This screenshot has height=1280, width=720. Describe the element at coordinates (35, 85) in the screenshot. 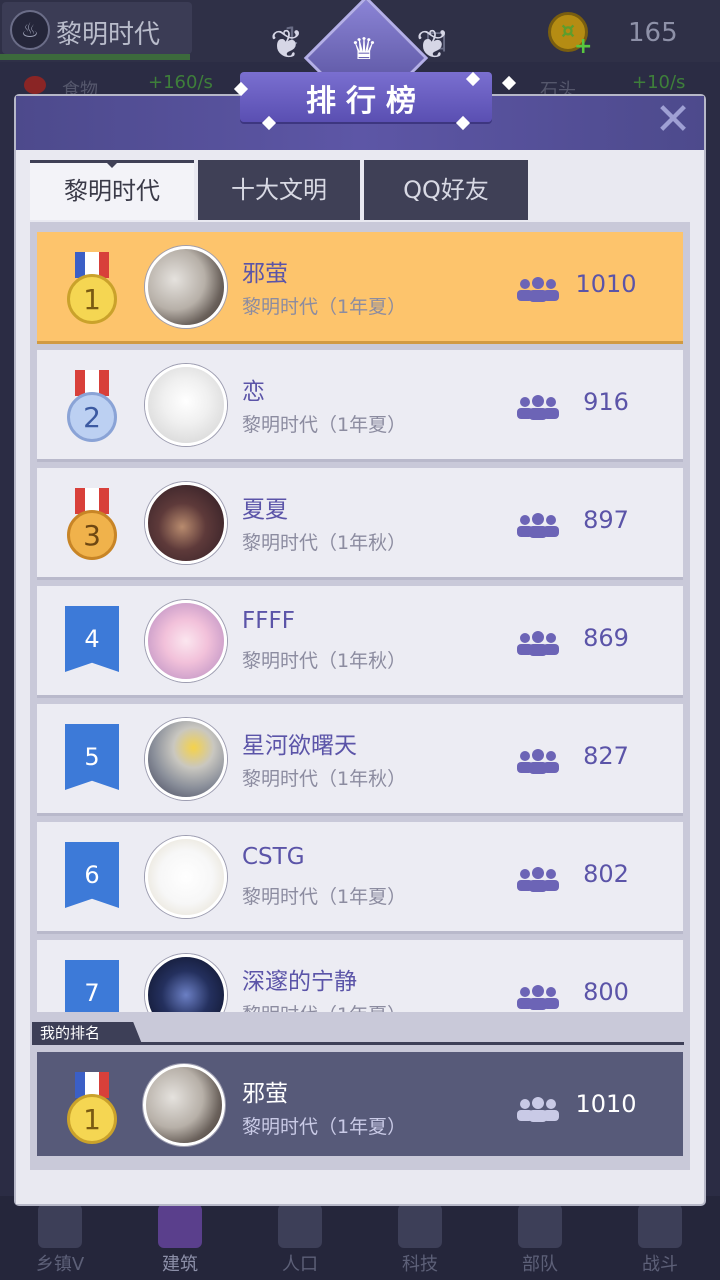

I see `food-icon` at that location.